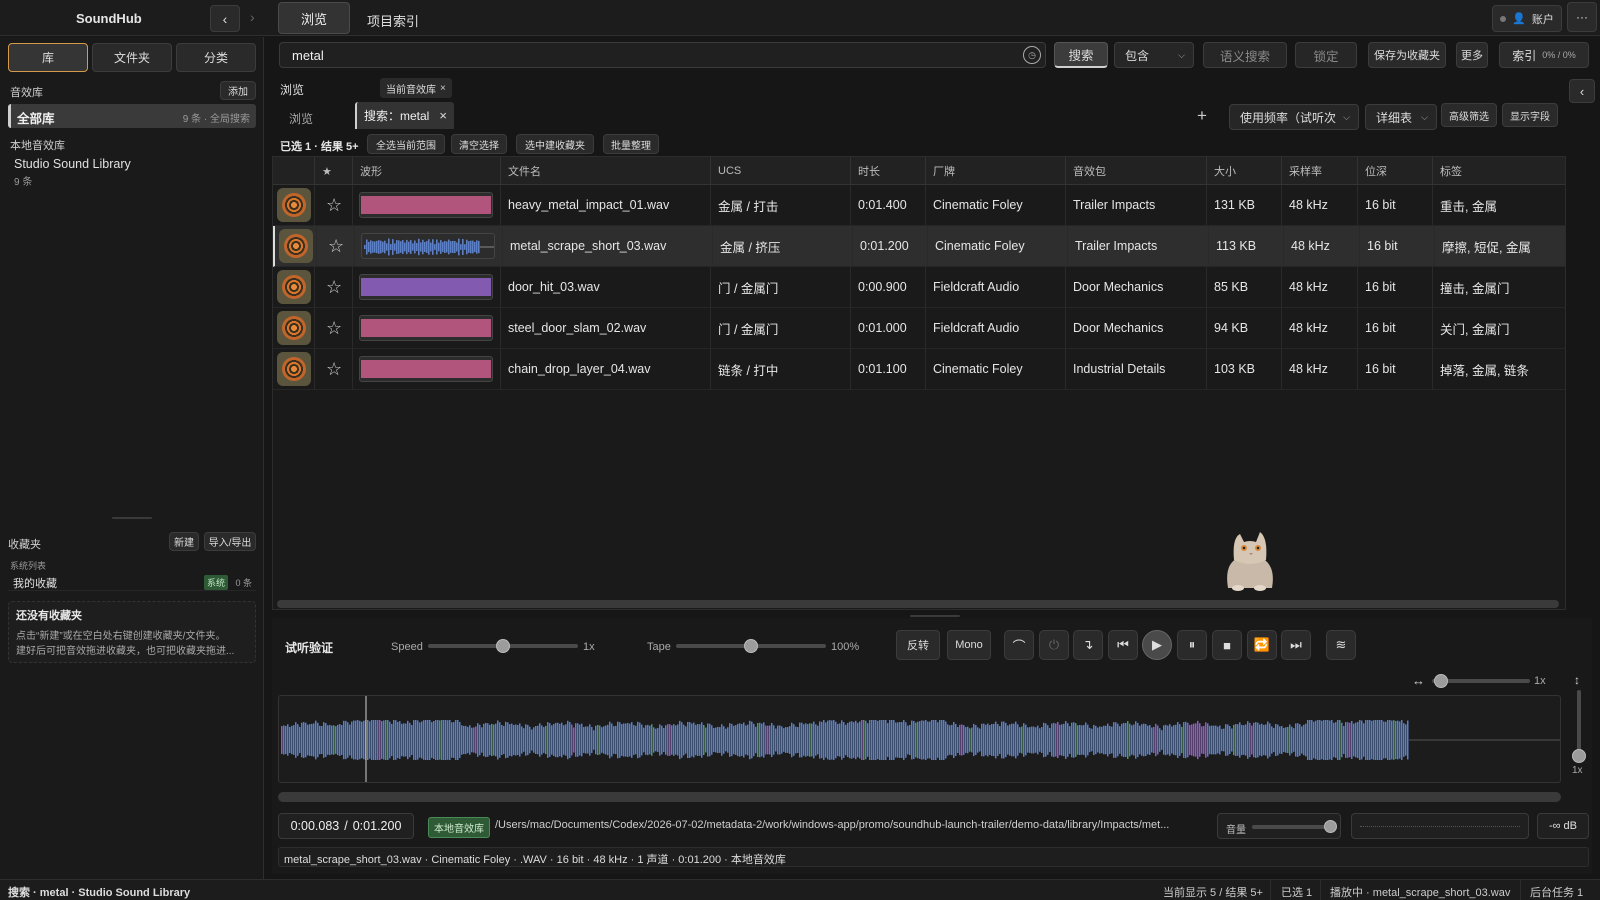 The image size is (1600, 900). What do you see at coordinates (1157, 645) in the screenshot?
I see `play-button: ▶` at bounding box center [1157, 645].